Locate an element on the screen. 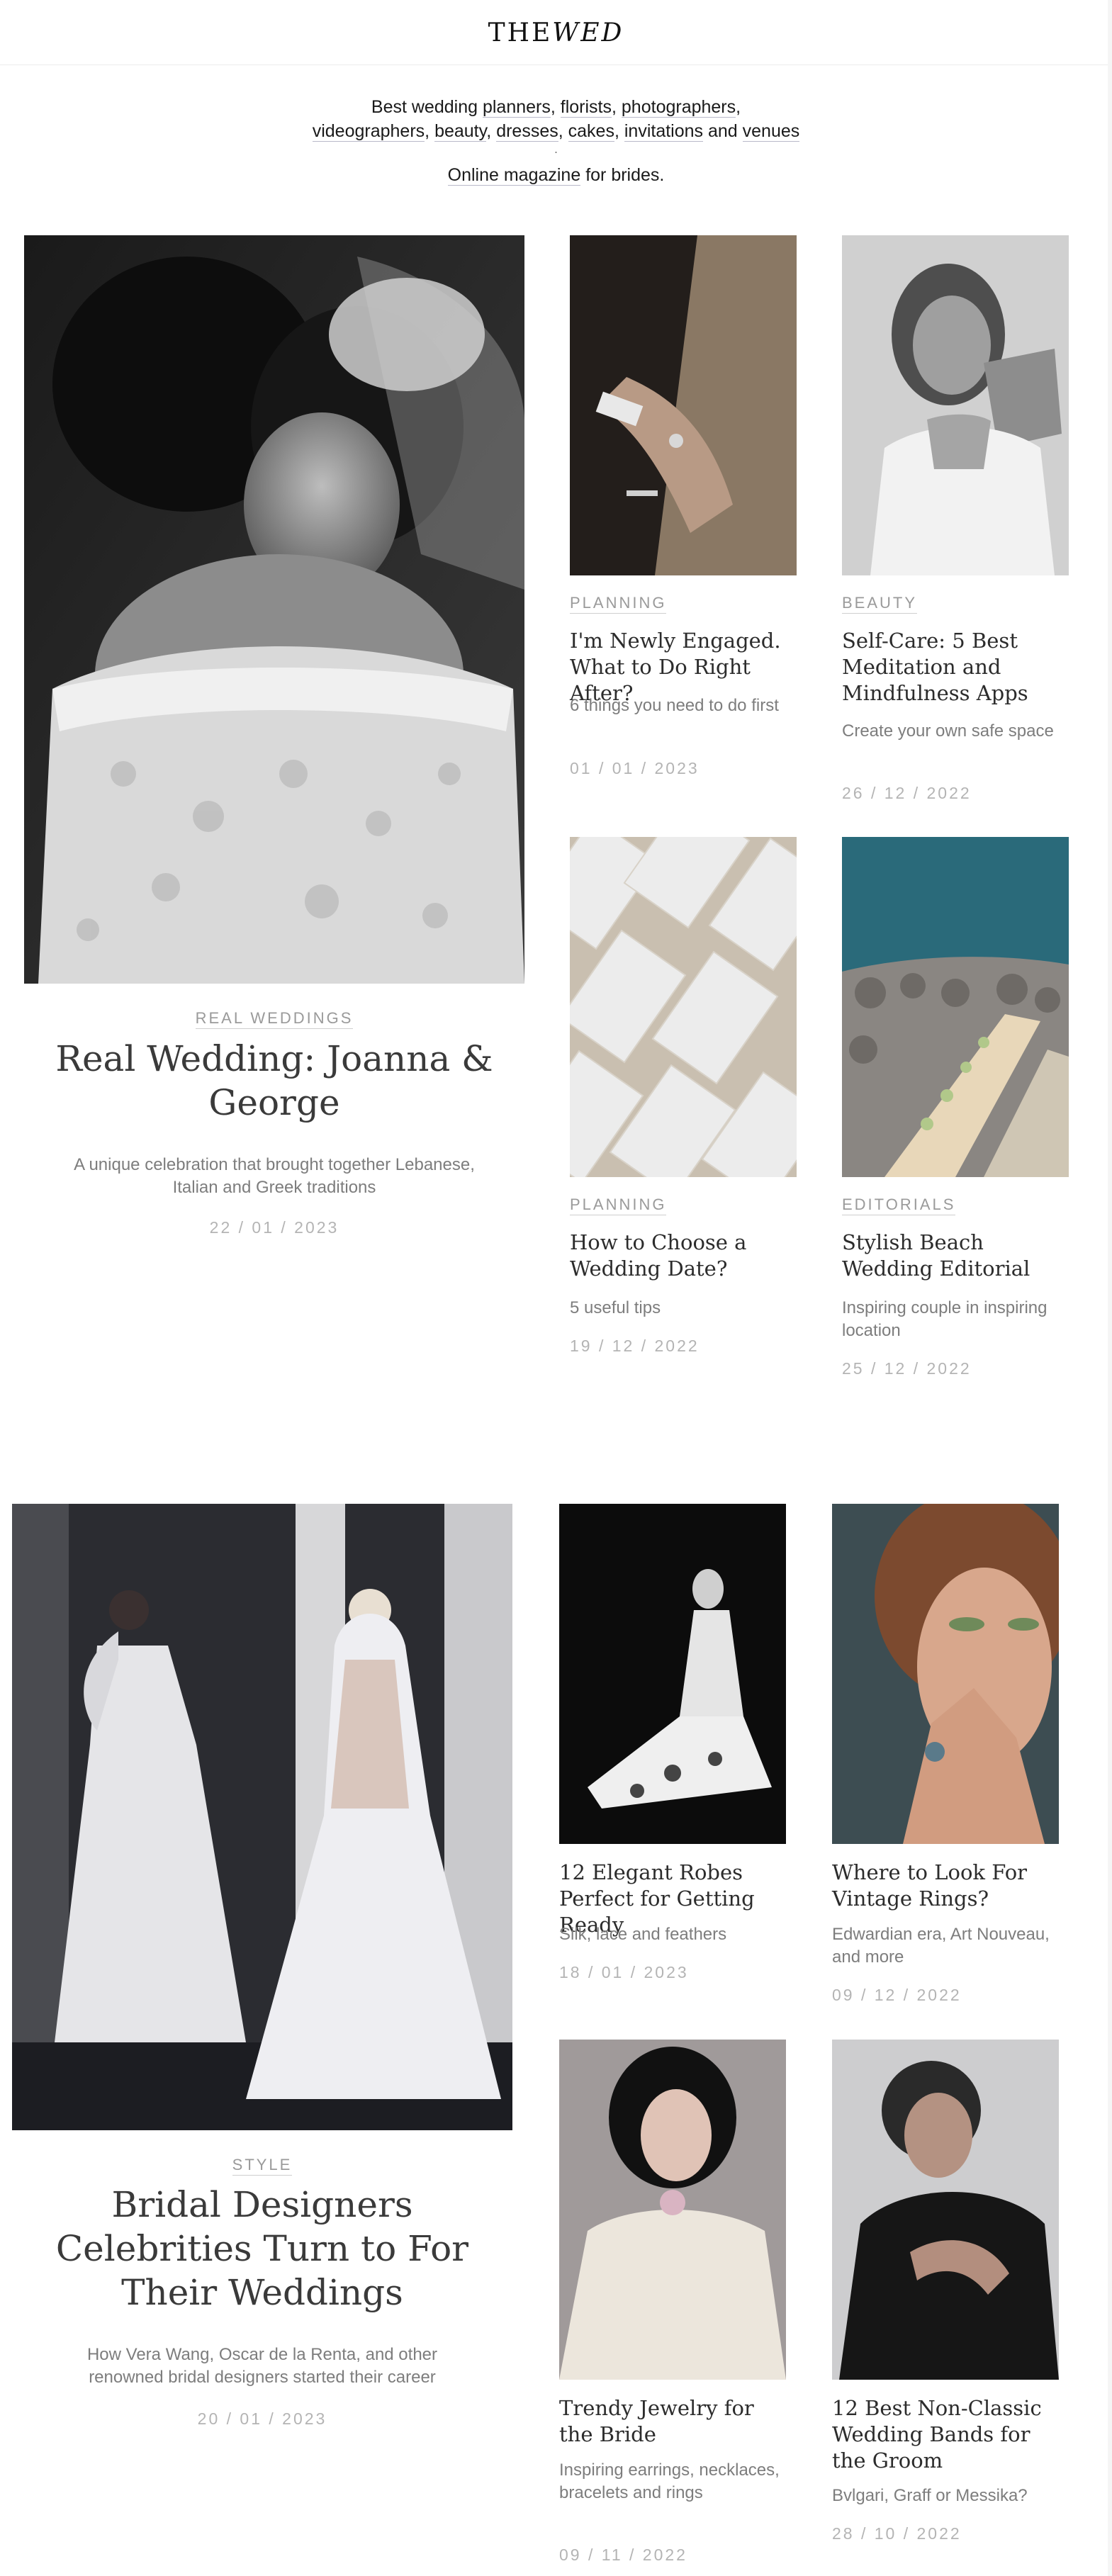 Image resolution: width=1112 pixels, height=2576 pixels. link-florists: florists is located at coordinates (586, 108).